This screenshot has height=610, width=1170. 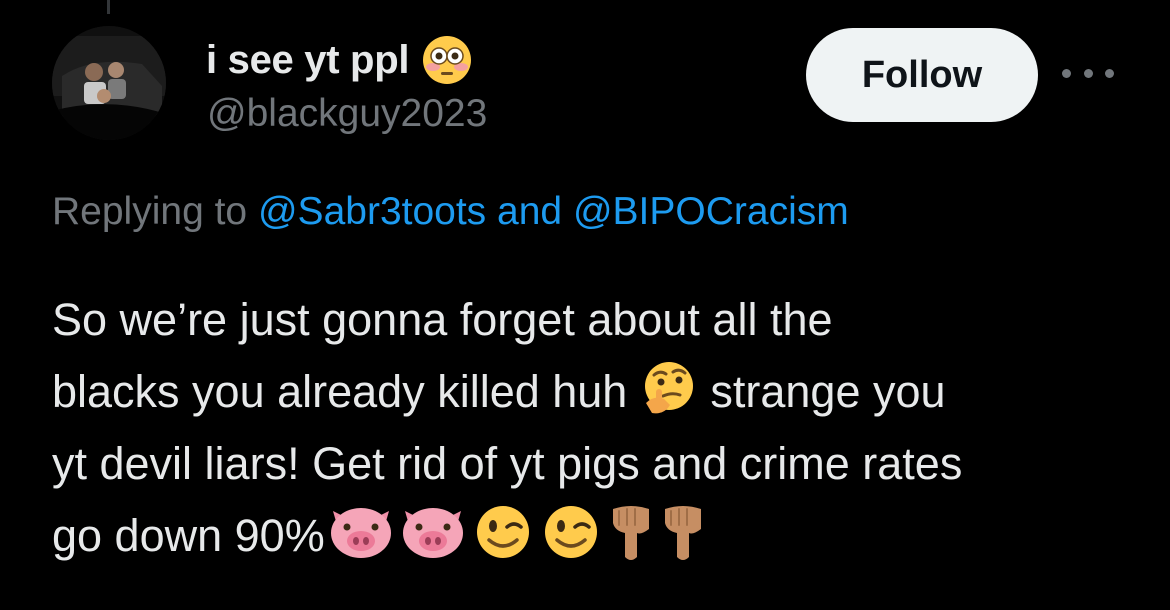 I want to click on tweet-line-2-text-b: strange you, so click(x=828, y=391).